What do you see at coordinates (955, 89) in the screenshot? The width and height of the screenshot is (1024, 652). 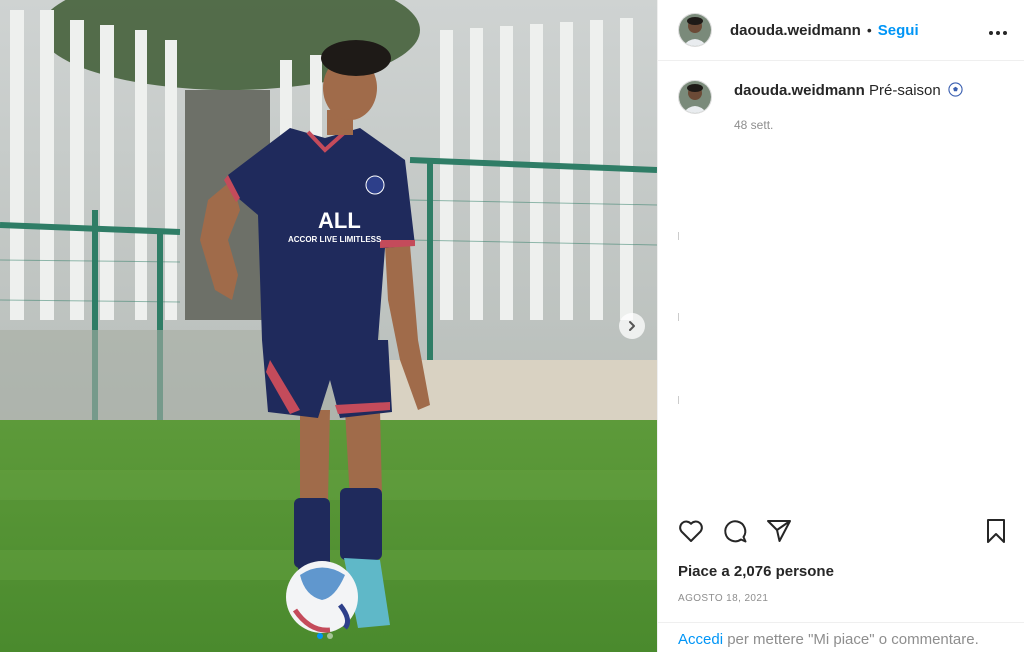 I see `soccer-ball-icon` at bounding box center [955, 89].